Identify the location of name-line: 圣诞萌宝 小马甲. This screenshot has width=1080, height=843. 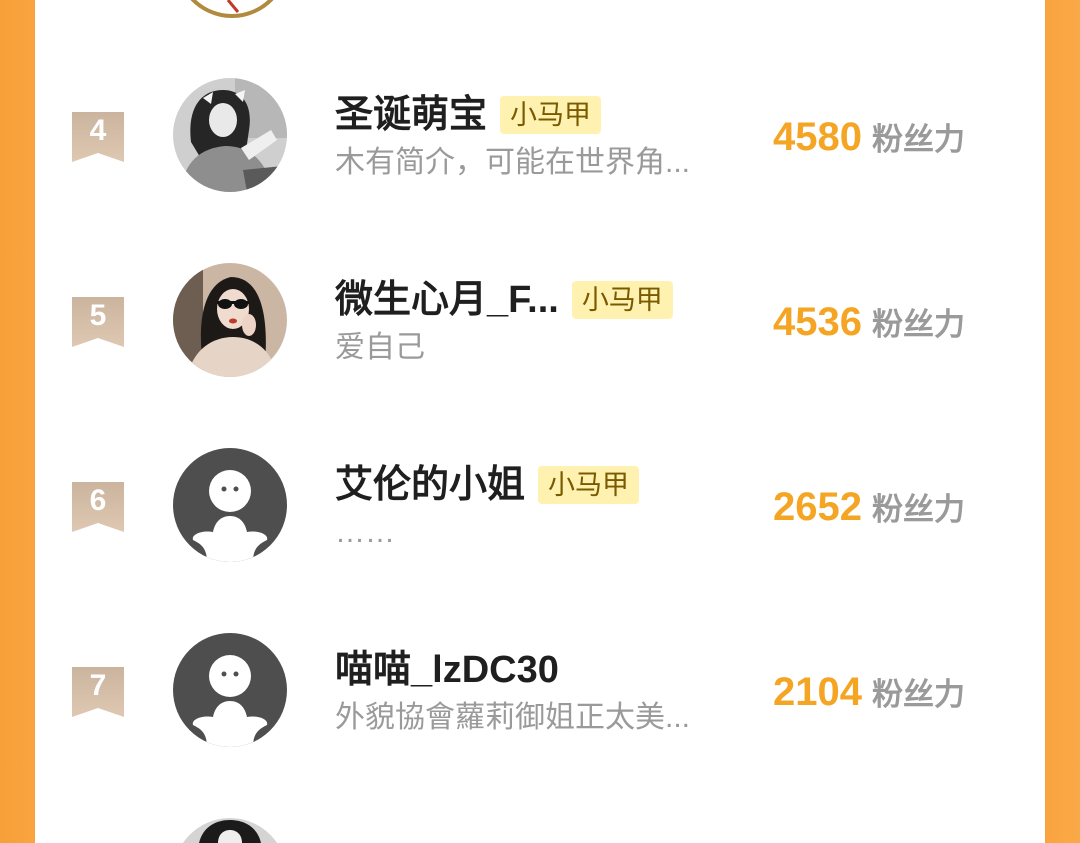
(468, 115).